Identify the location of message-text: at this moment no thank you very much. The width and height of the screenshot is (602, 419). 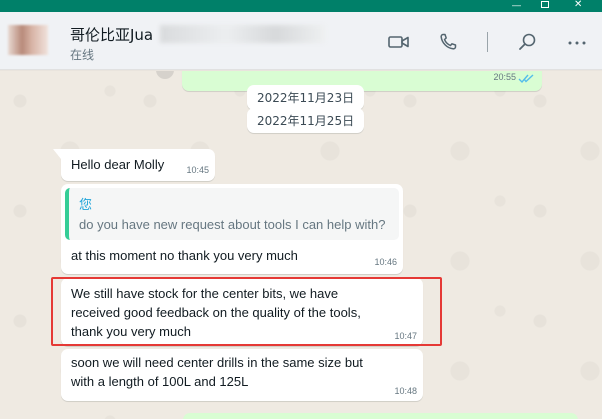
(184, 255).